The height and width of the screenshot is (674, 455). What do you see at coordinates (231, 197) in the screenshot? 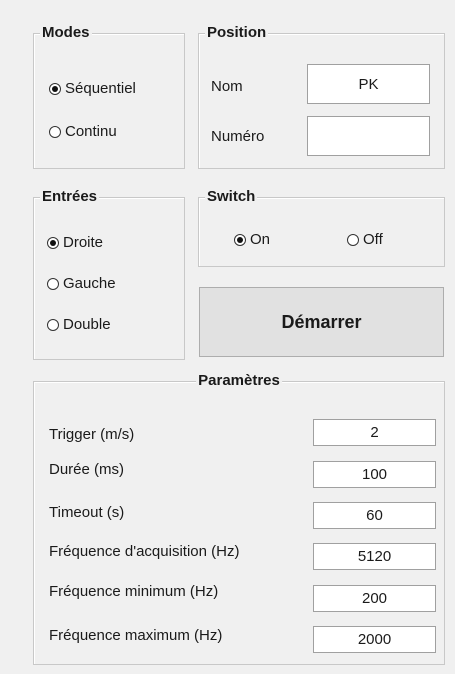
I see `switch-title: Switch` at bounding box center [231, 197].